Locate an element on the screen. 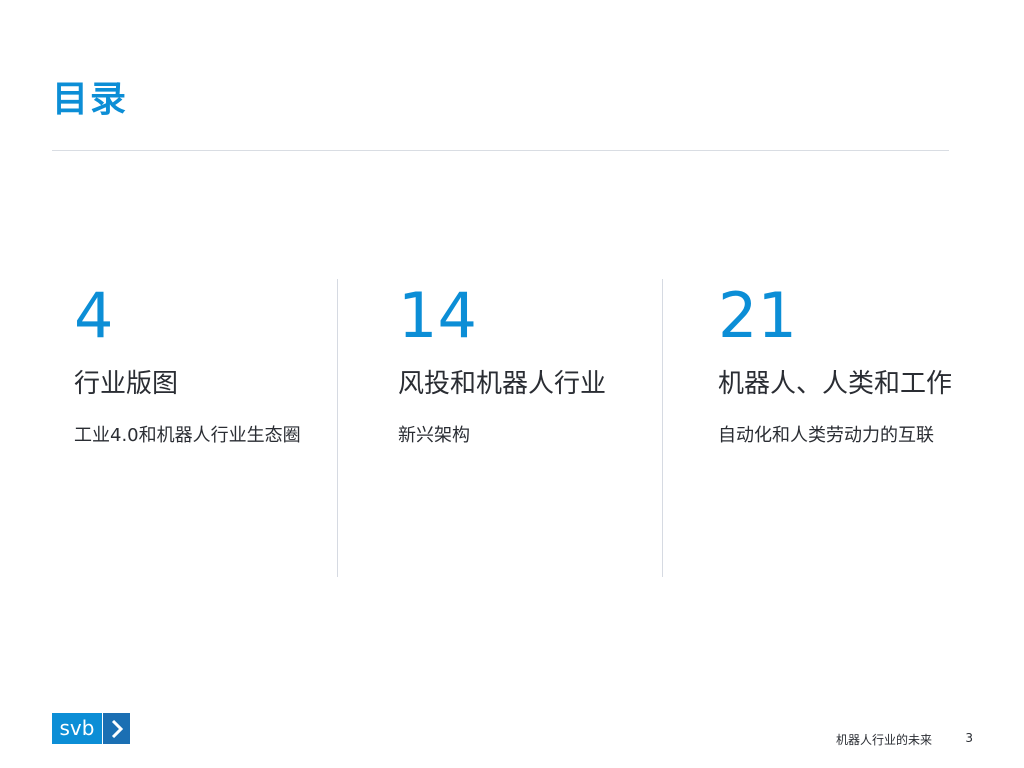  toc-subtitle: 自动化和人类劳动力的互联 is located at coordinates (826, 436).